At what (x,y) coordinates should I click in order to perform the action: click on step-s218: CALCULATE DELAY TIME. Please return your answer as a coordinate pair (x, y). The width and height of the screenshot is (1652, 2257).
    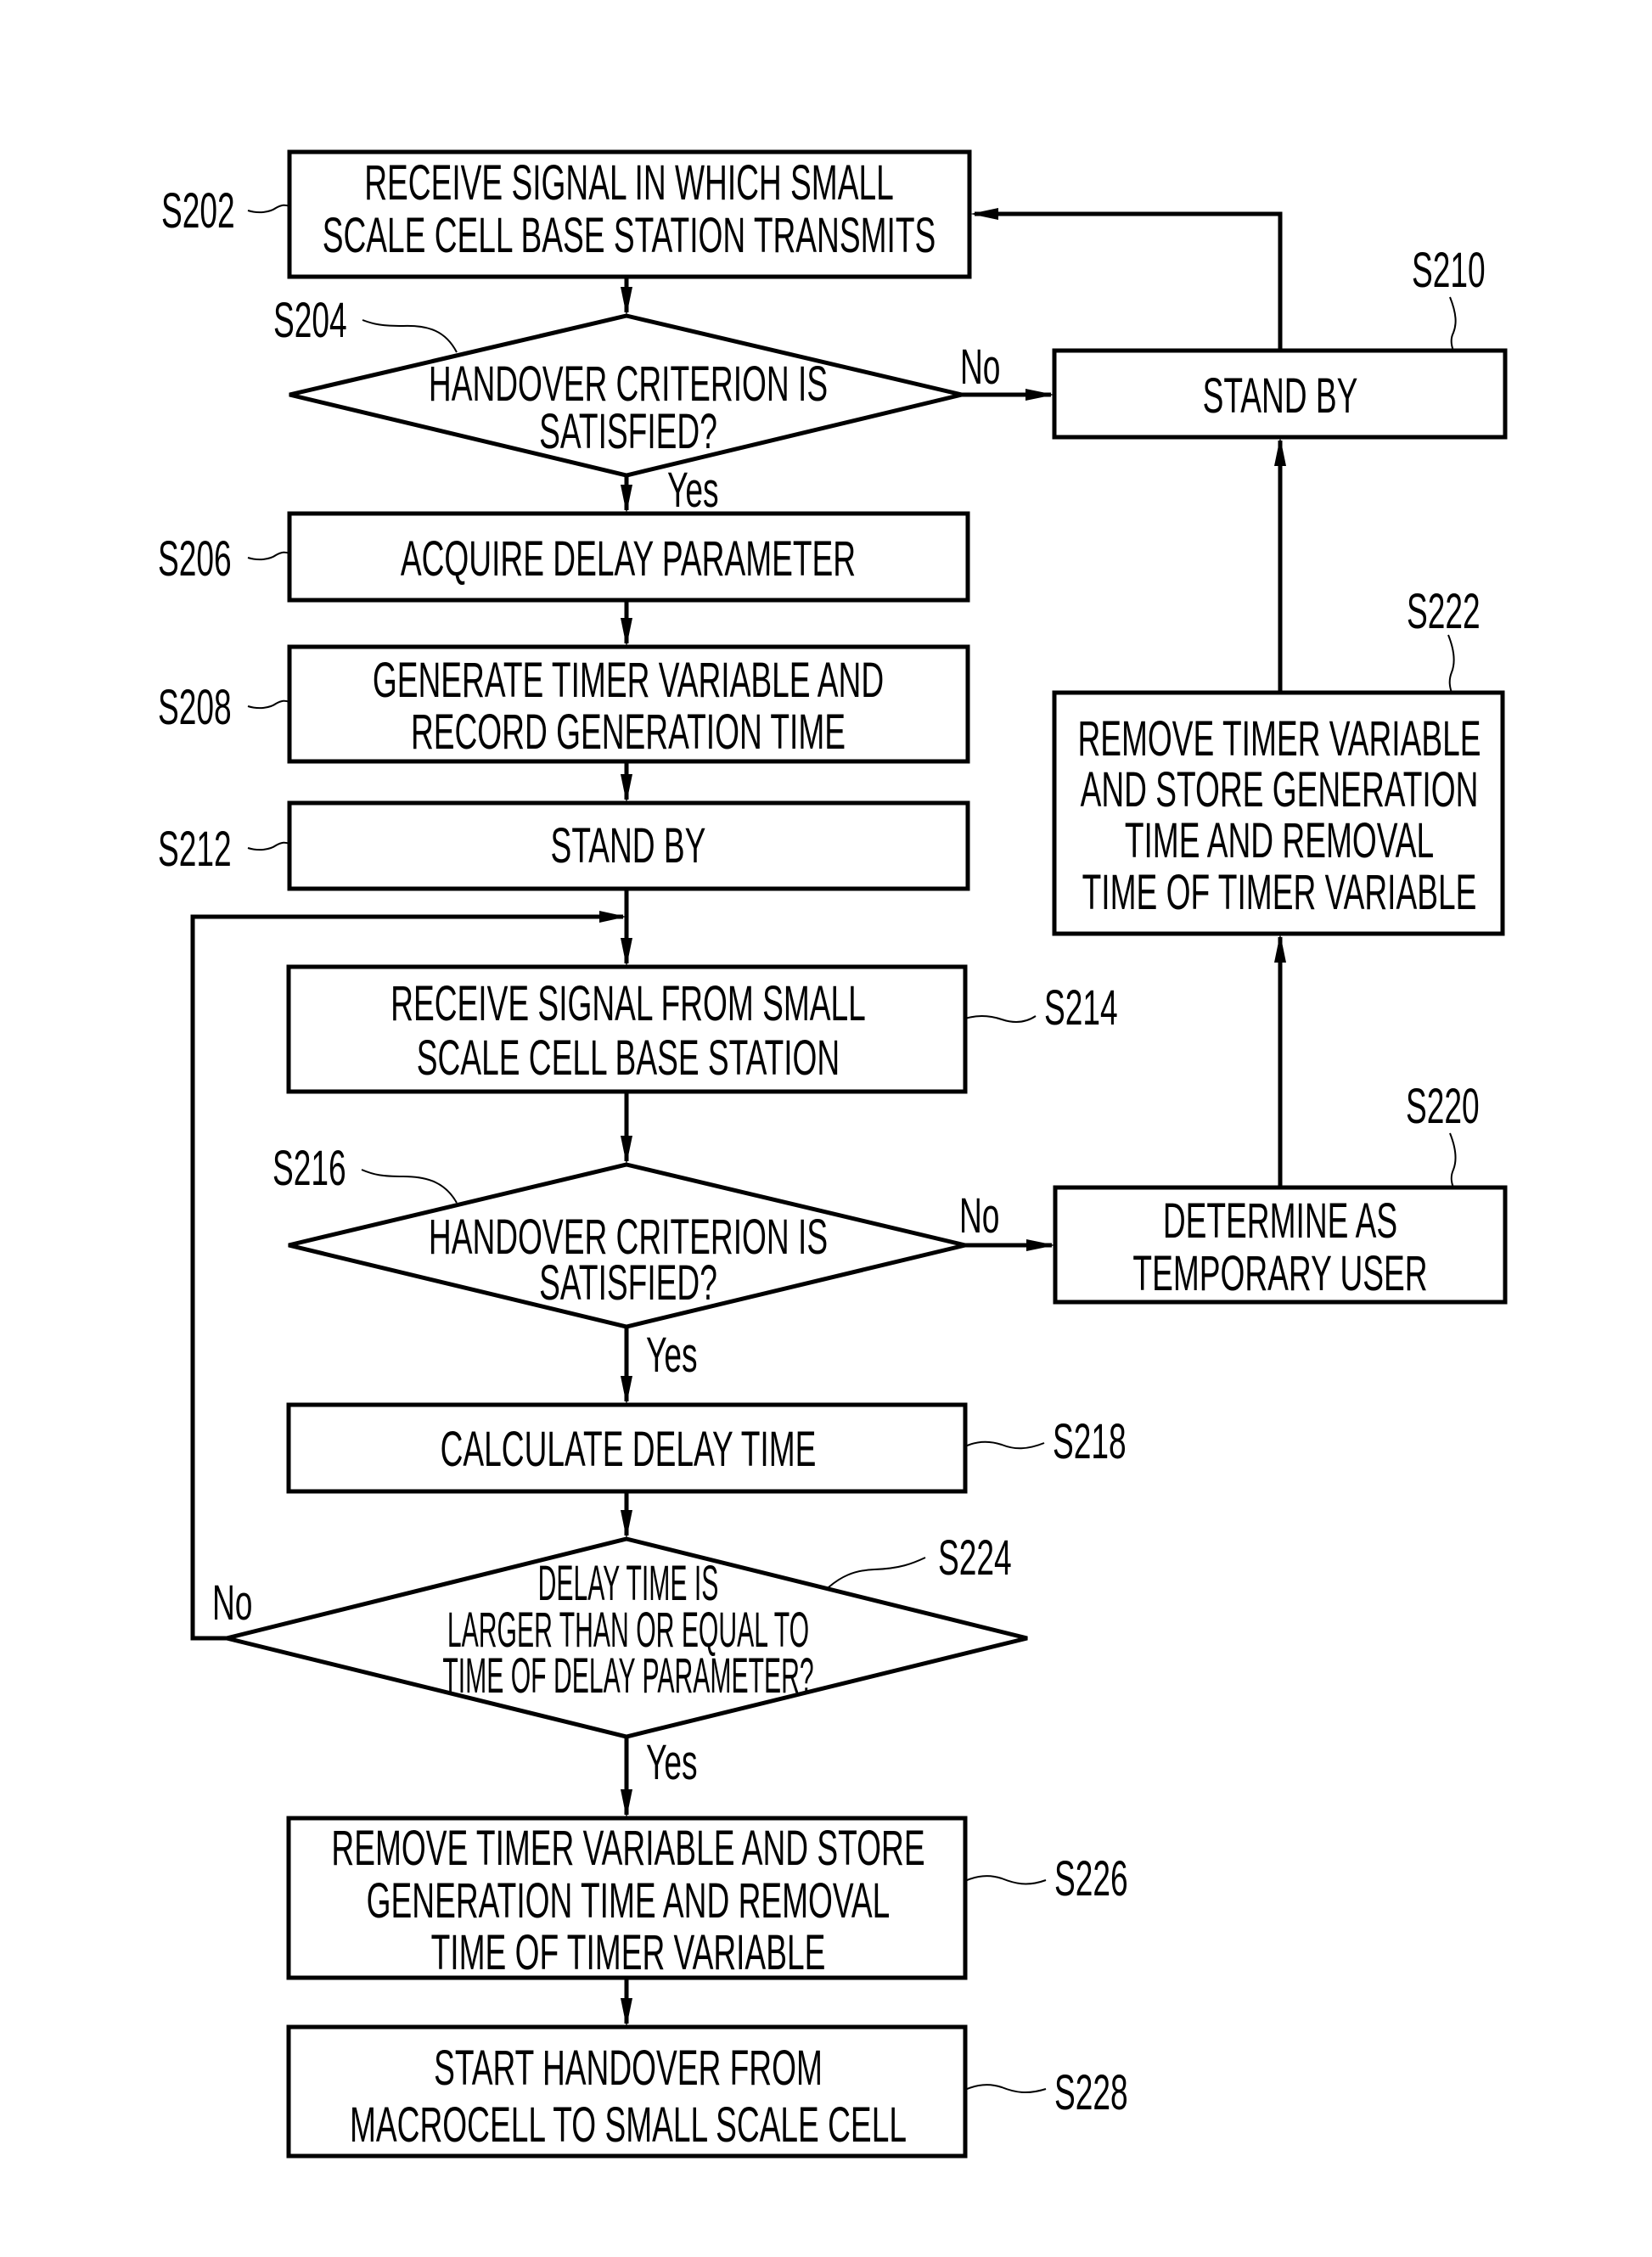
    Looking at the image, I should click on (627, 1448).